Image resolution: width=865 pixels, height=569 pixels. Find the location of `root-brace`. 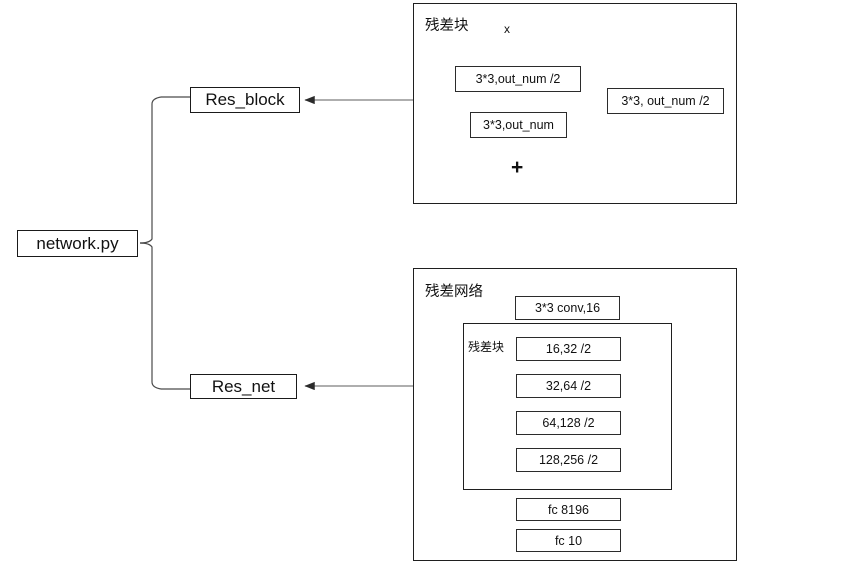

root-brace is located at coordinates (150, 243).